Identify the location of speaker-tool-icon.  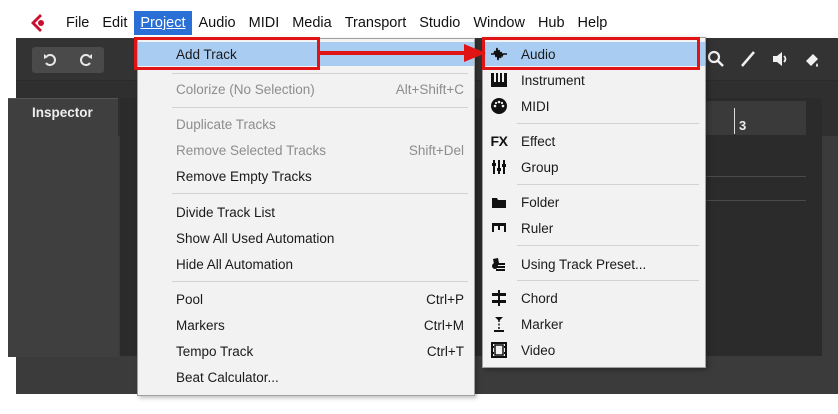
(780, 59).